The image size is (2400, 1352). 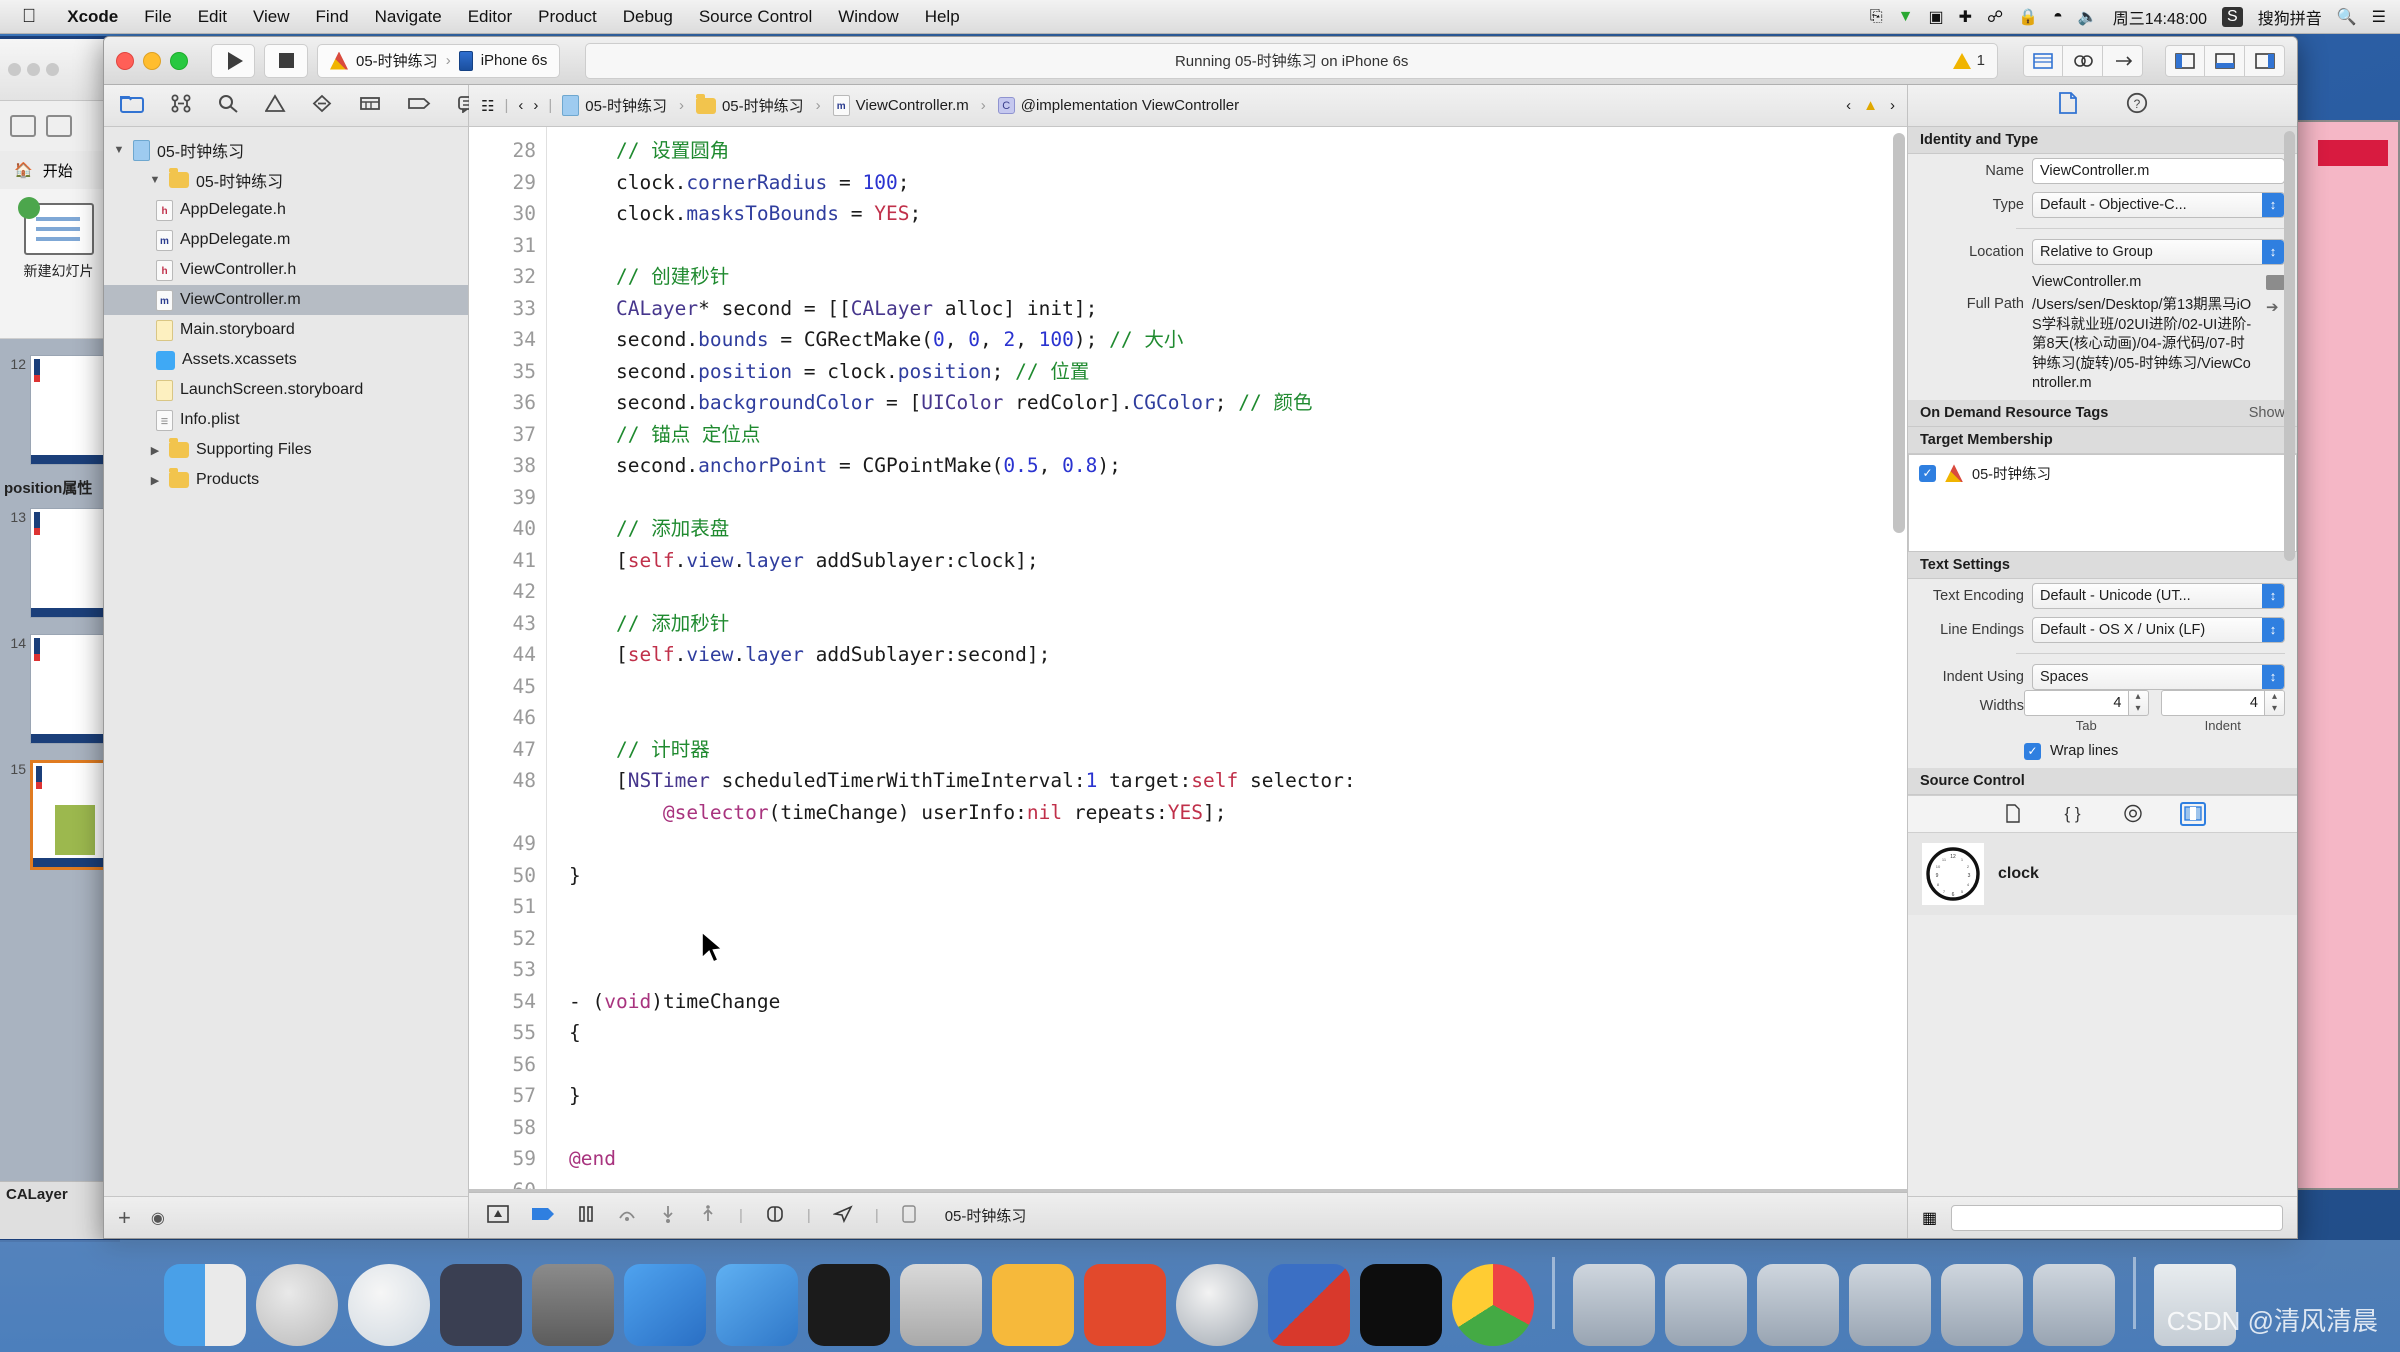 I want to click on filter-icon: ◉, so click(x=158, y=1218).